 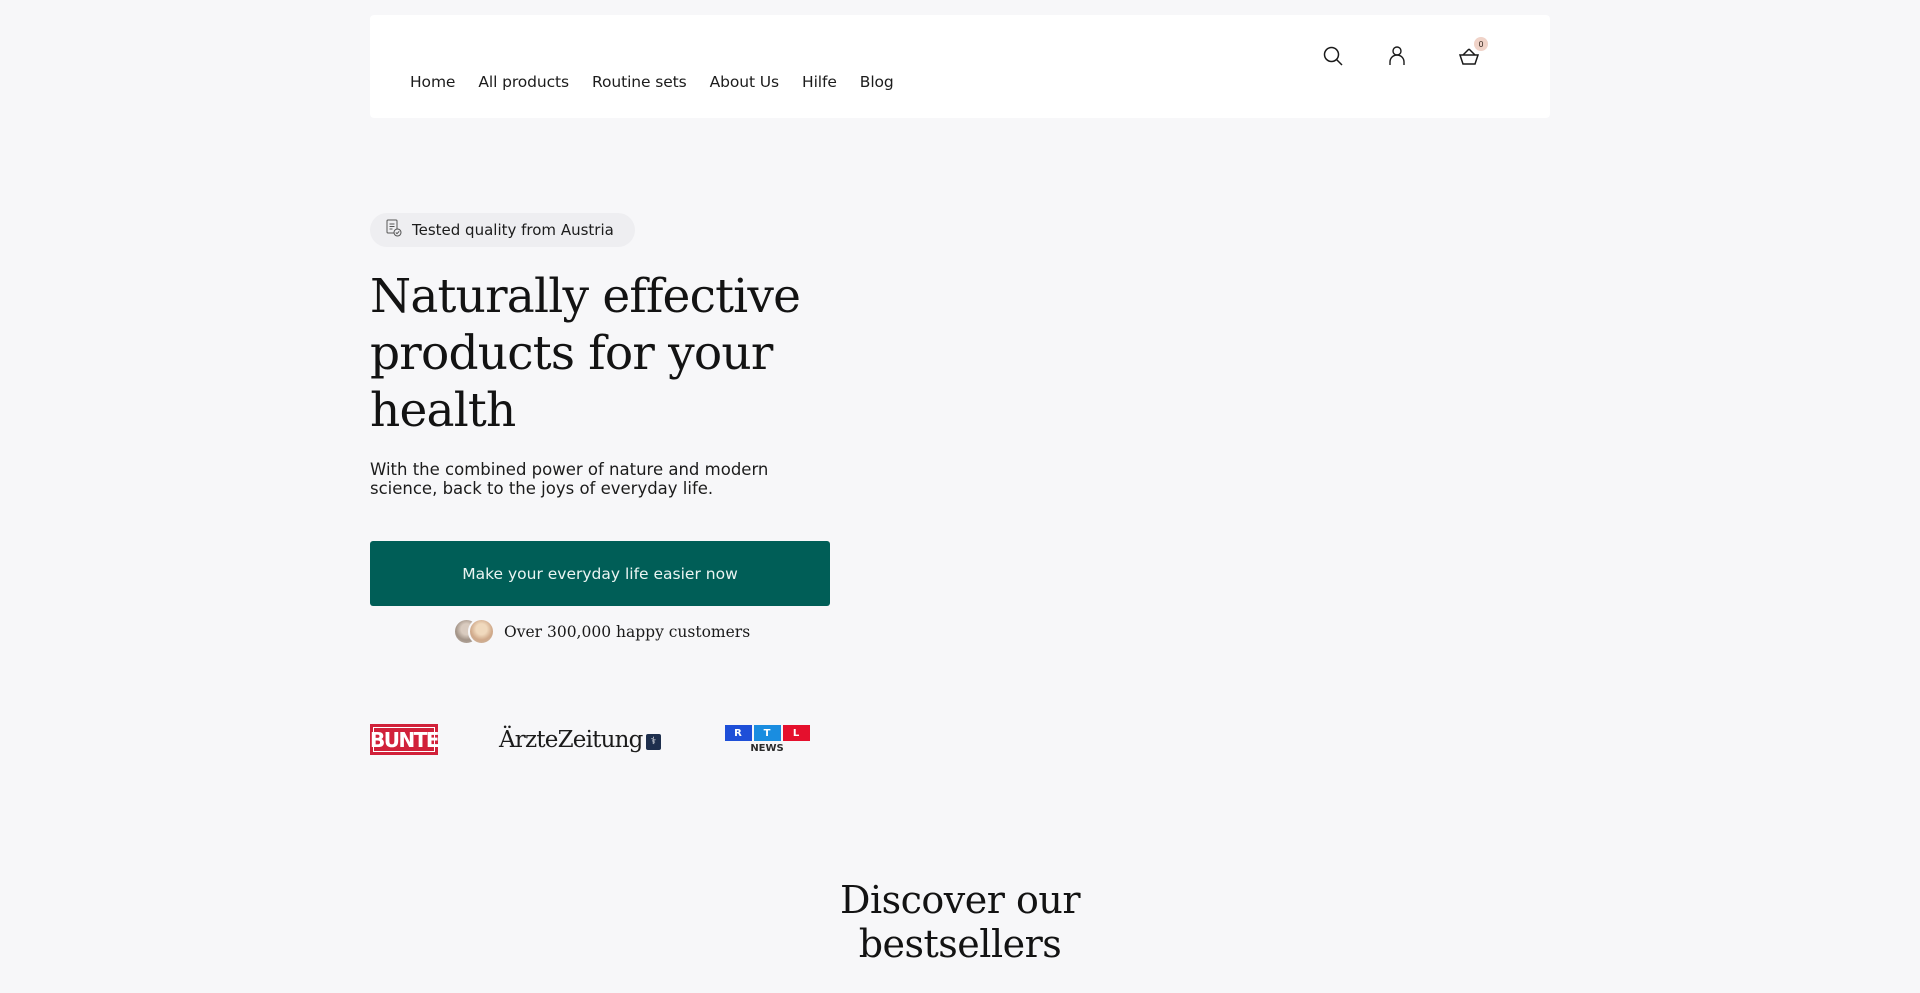 I want to click on basket-icon: 0, so click(x=1472, y=53).